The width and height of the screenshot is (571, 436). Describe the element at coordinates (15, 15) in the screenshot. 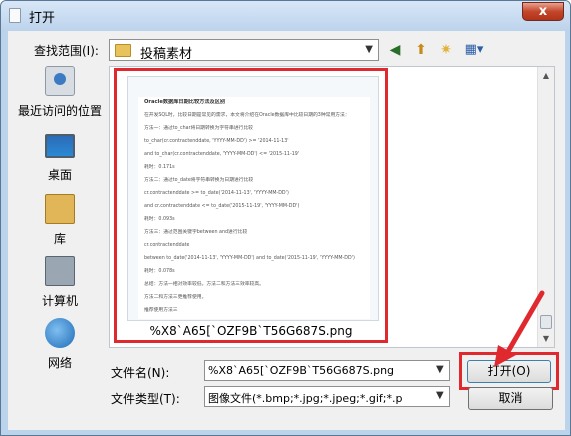

I see `document-icon` at that location.